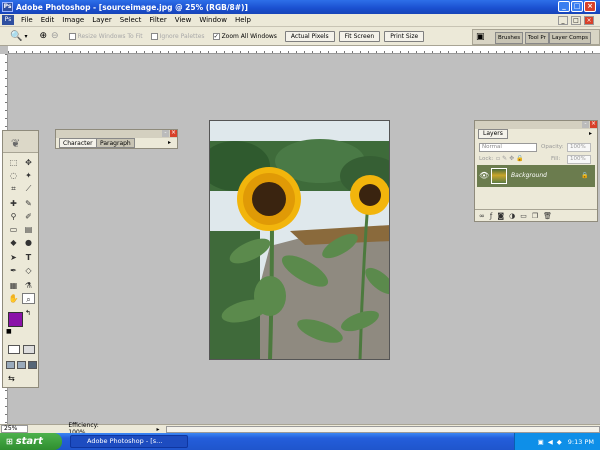  What do you see at coordinates (484, 175) in the screenshot?
I see `visibility-eye-icon: 👁` at bounding box center [484, 175].